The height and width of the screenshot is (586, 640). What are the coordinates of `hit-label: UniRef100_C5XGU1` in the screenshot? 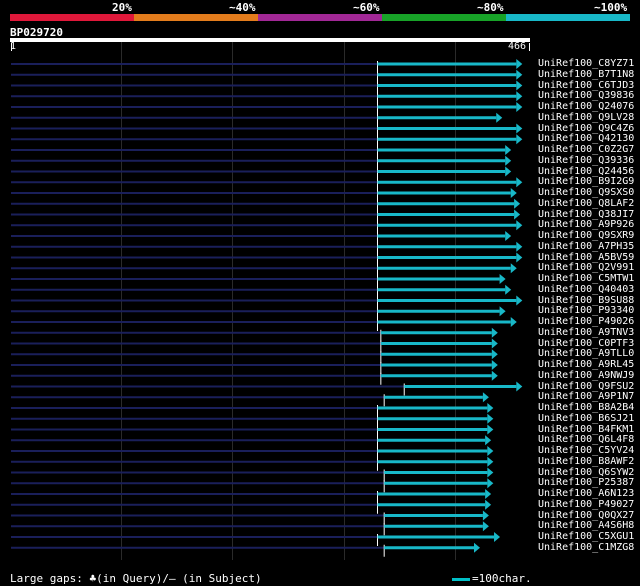 It's located at (586, 537).